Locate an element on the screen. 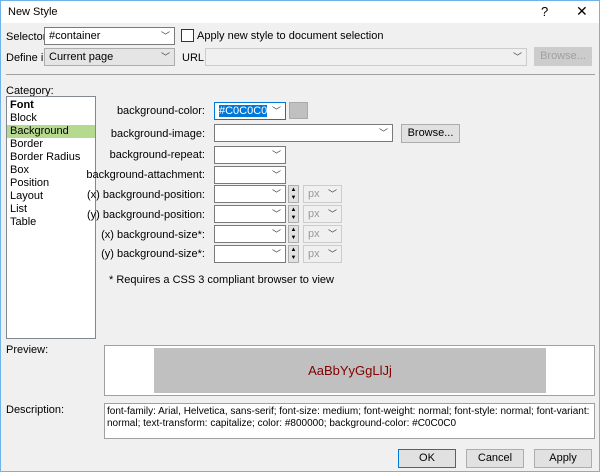 This screenshot has width=600, height=472. pos-x-spinner: ▲ ▼ is located at coordinates (293, 194).